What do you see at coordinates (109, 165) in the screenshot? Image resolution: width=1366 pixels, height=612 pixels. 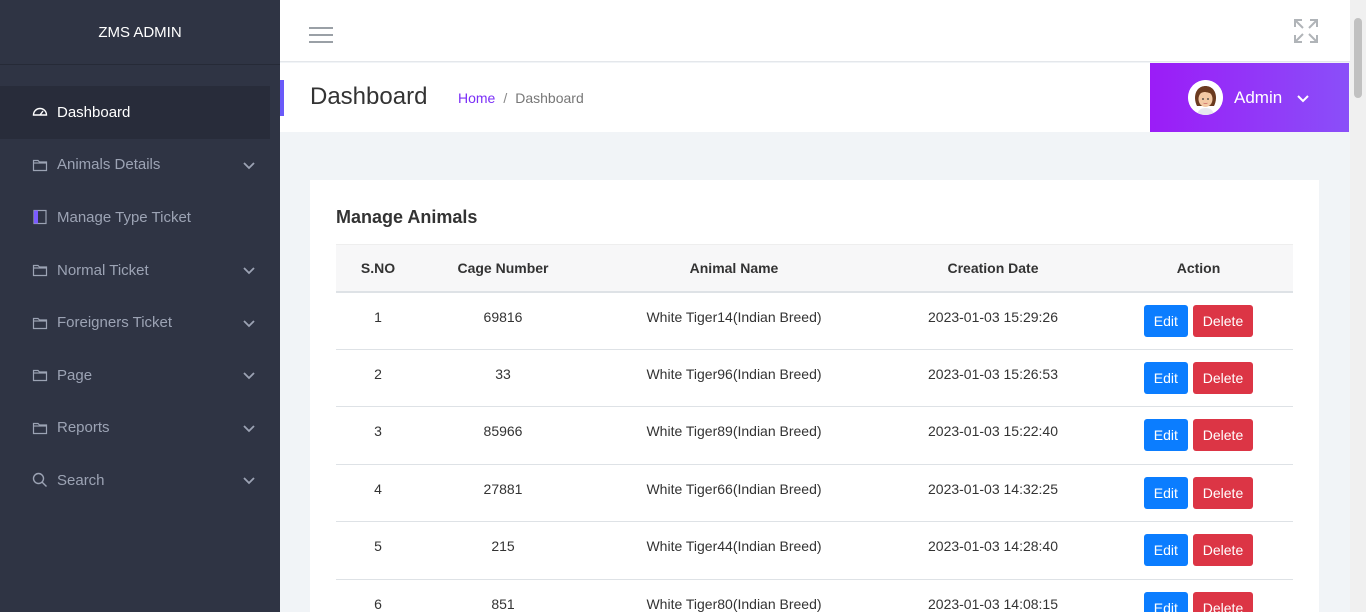 I see `sidebar-item-label: Animals Details` at bounding box center [109, 165].